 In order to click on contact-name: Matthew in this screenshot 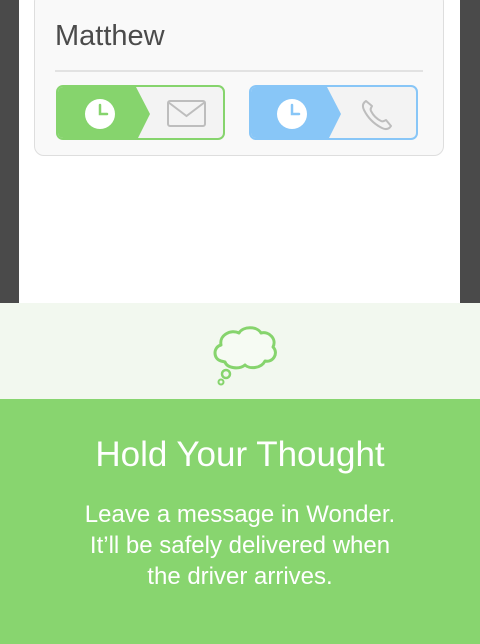, I will do `click(110, 36)`.